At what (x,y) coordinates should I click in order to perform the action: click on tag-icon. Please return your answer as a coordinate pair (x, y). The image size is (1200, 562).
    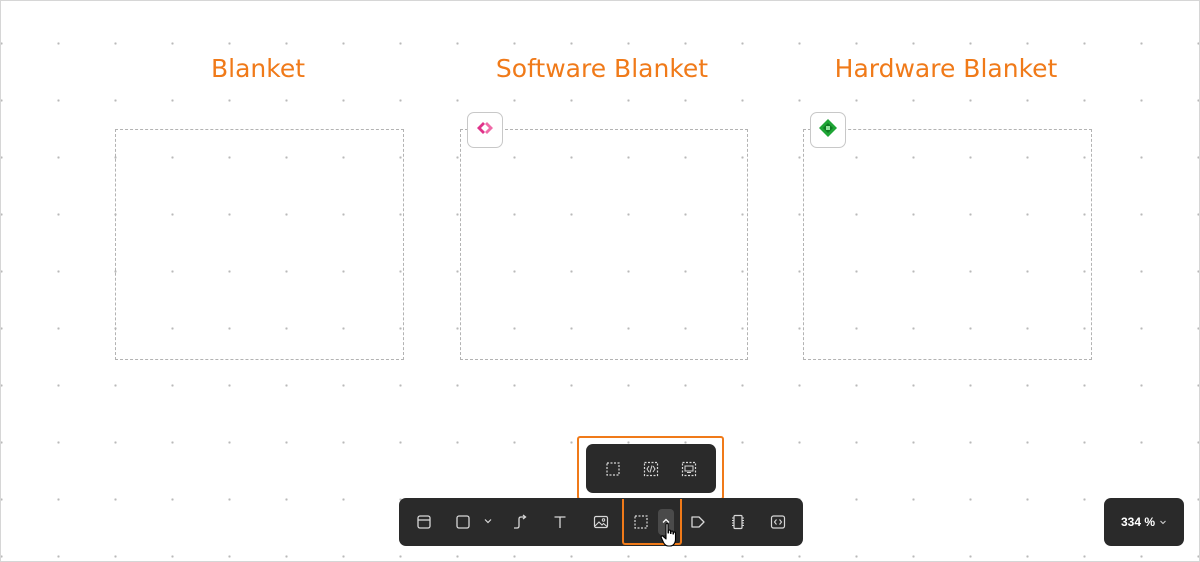
    Looking at the image, I should click on (698, 522).